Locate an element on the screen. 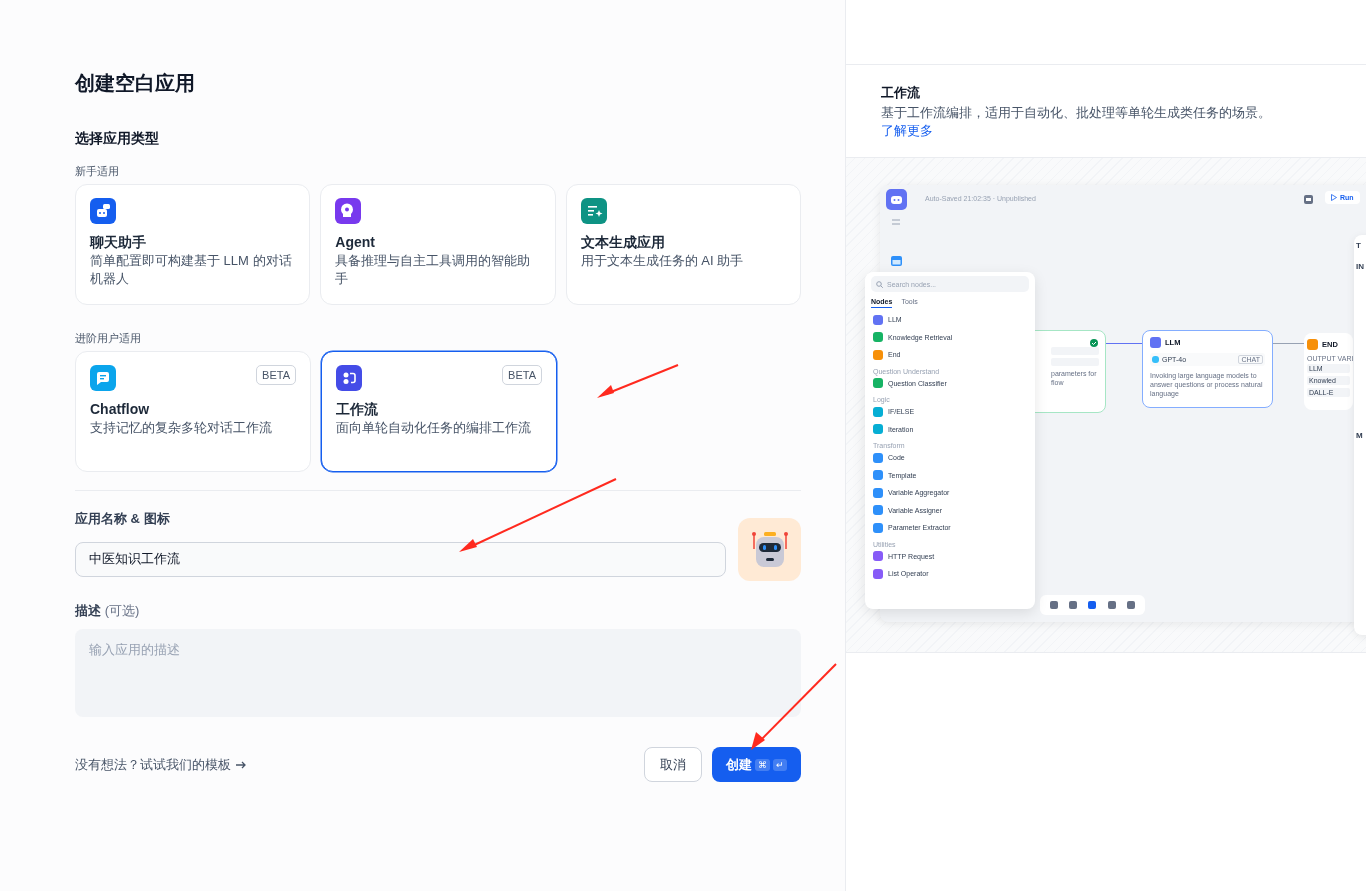 This screenshot has width=1366, height=891. app-type-description: 用于文本生成任务的 AI 助手 is located at coordinates (662, 261).